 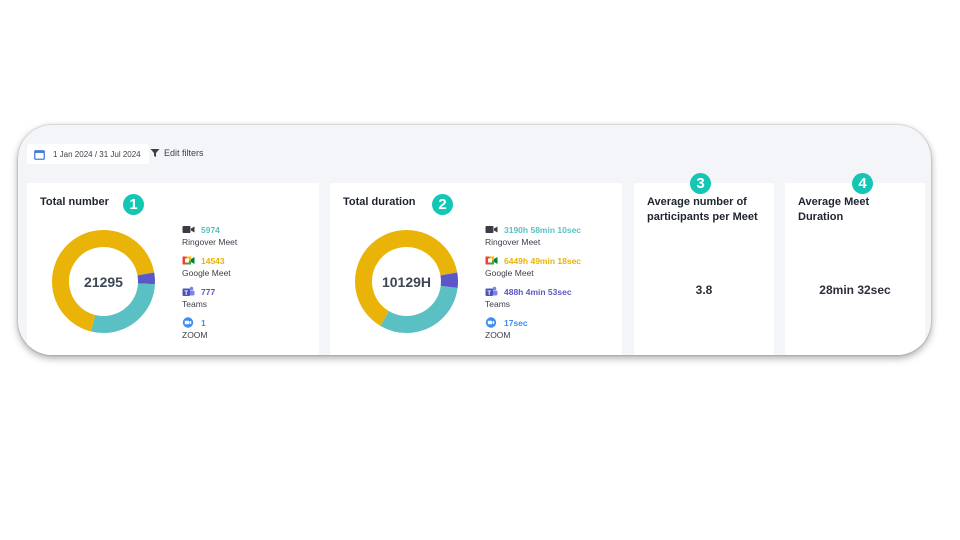 What do you see at coordinates (821, 217) in the screenshot?
I see `card-title-line: Duration` at bounding box center [821, 217].